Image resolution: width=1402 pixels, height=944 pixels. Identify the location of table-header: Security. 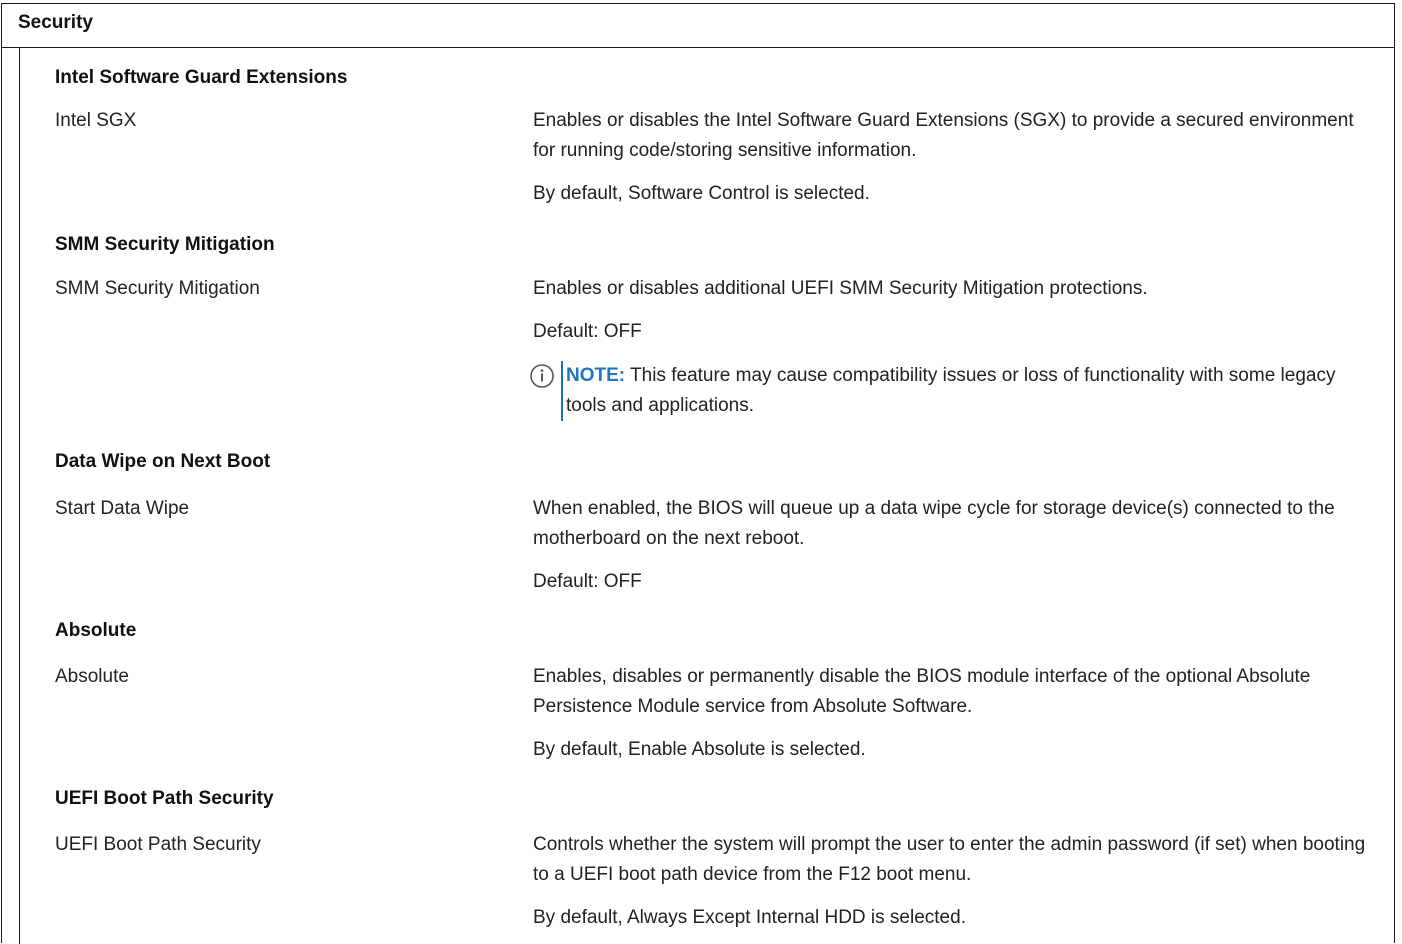
(698, 26).